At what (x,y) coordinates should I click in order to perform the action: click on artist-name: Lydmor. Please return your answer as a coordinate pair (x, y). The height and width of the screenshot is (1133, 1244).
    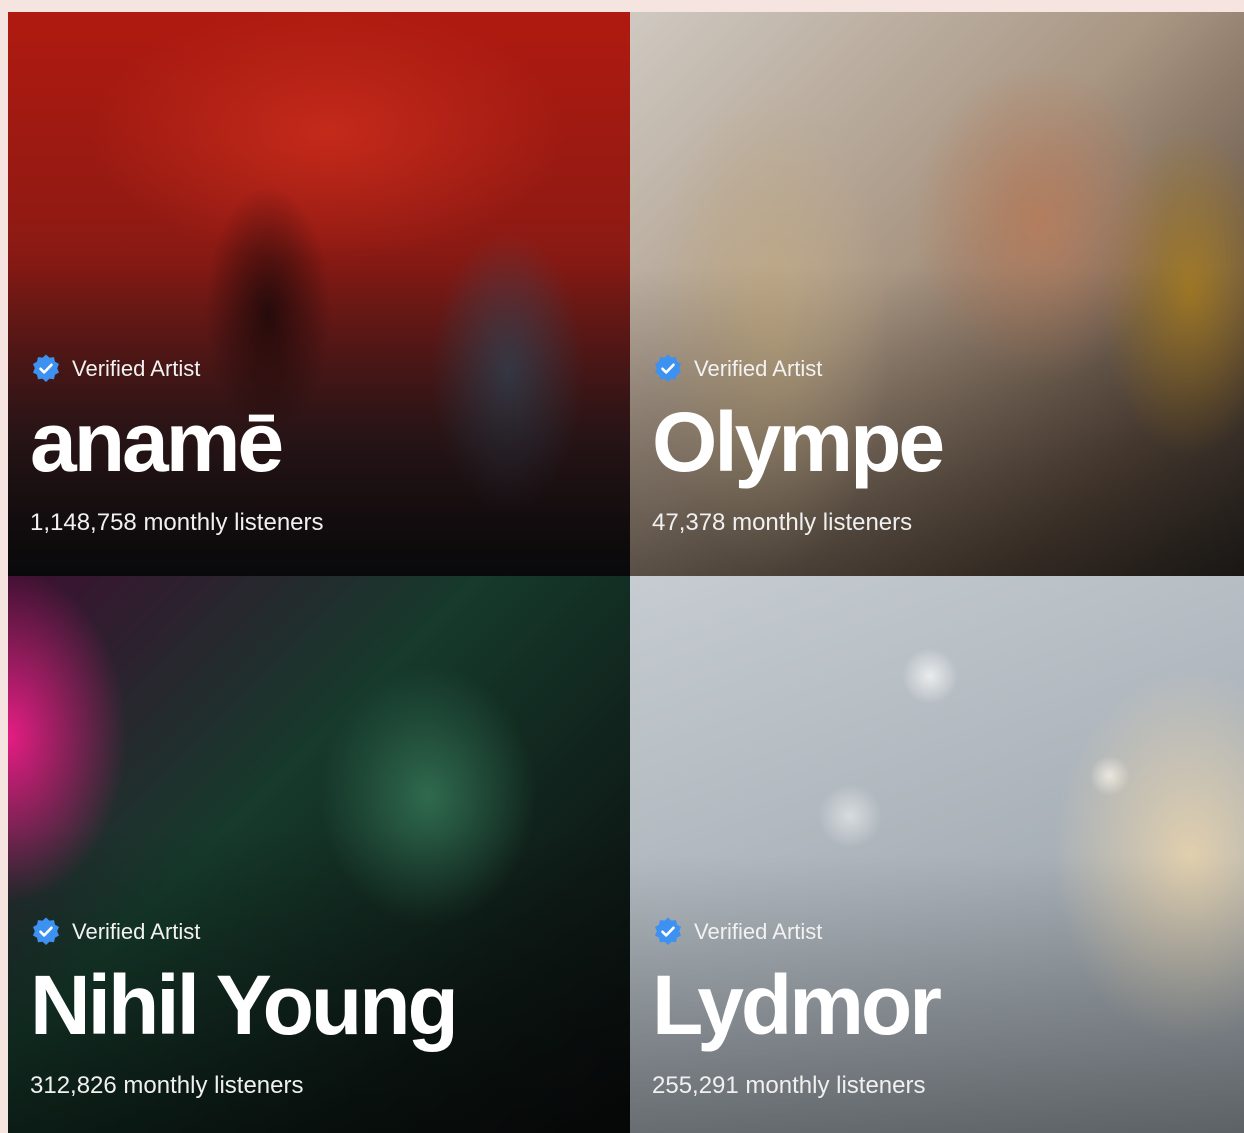
    Looking at the image, I should click on (797, 1005).